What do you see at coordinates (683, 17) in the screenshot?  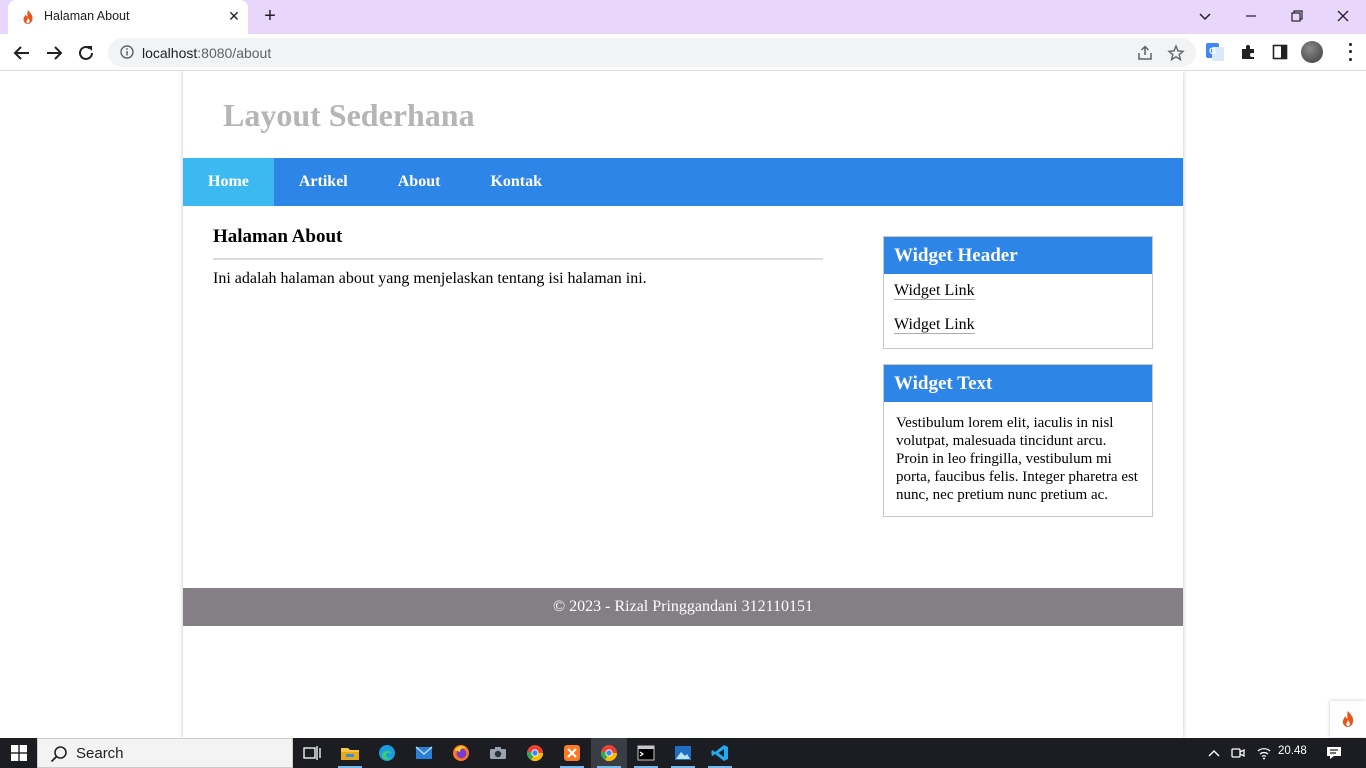 I see `browser-tab-strip: Halaman About ✕ +` at bounding box center [683, 17].